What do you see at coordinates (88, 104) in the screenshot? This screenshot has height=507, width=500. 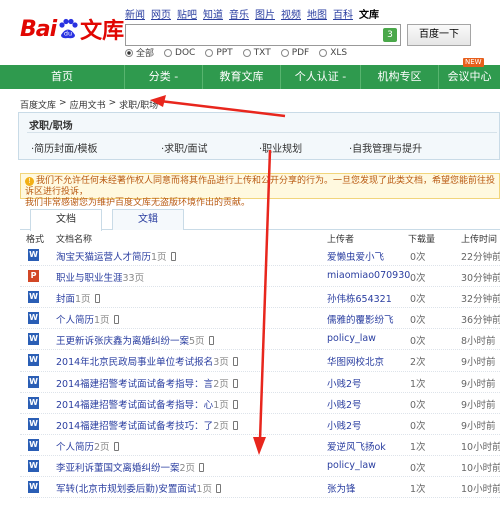 I see `crumb-app-docs: 应用文书` at bounding box center [88, 104].